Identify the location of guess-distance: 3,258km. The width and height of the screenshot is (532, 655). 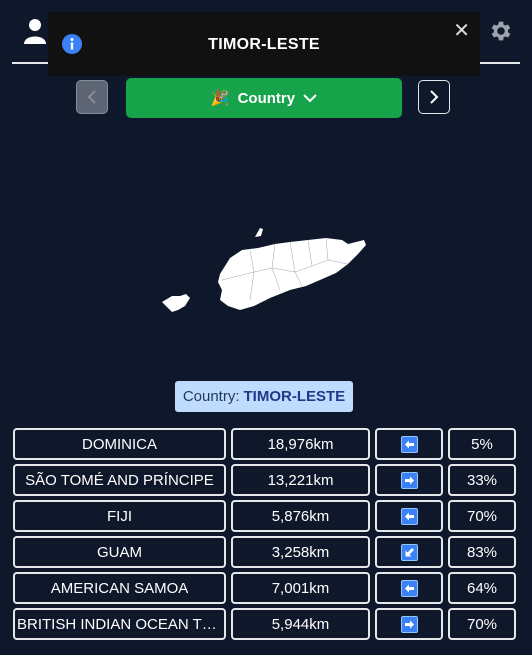
(300, 552).